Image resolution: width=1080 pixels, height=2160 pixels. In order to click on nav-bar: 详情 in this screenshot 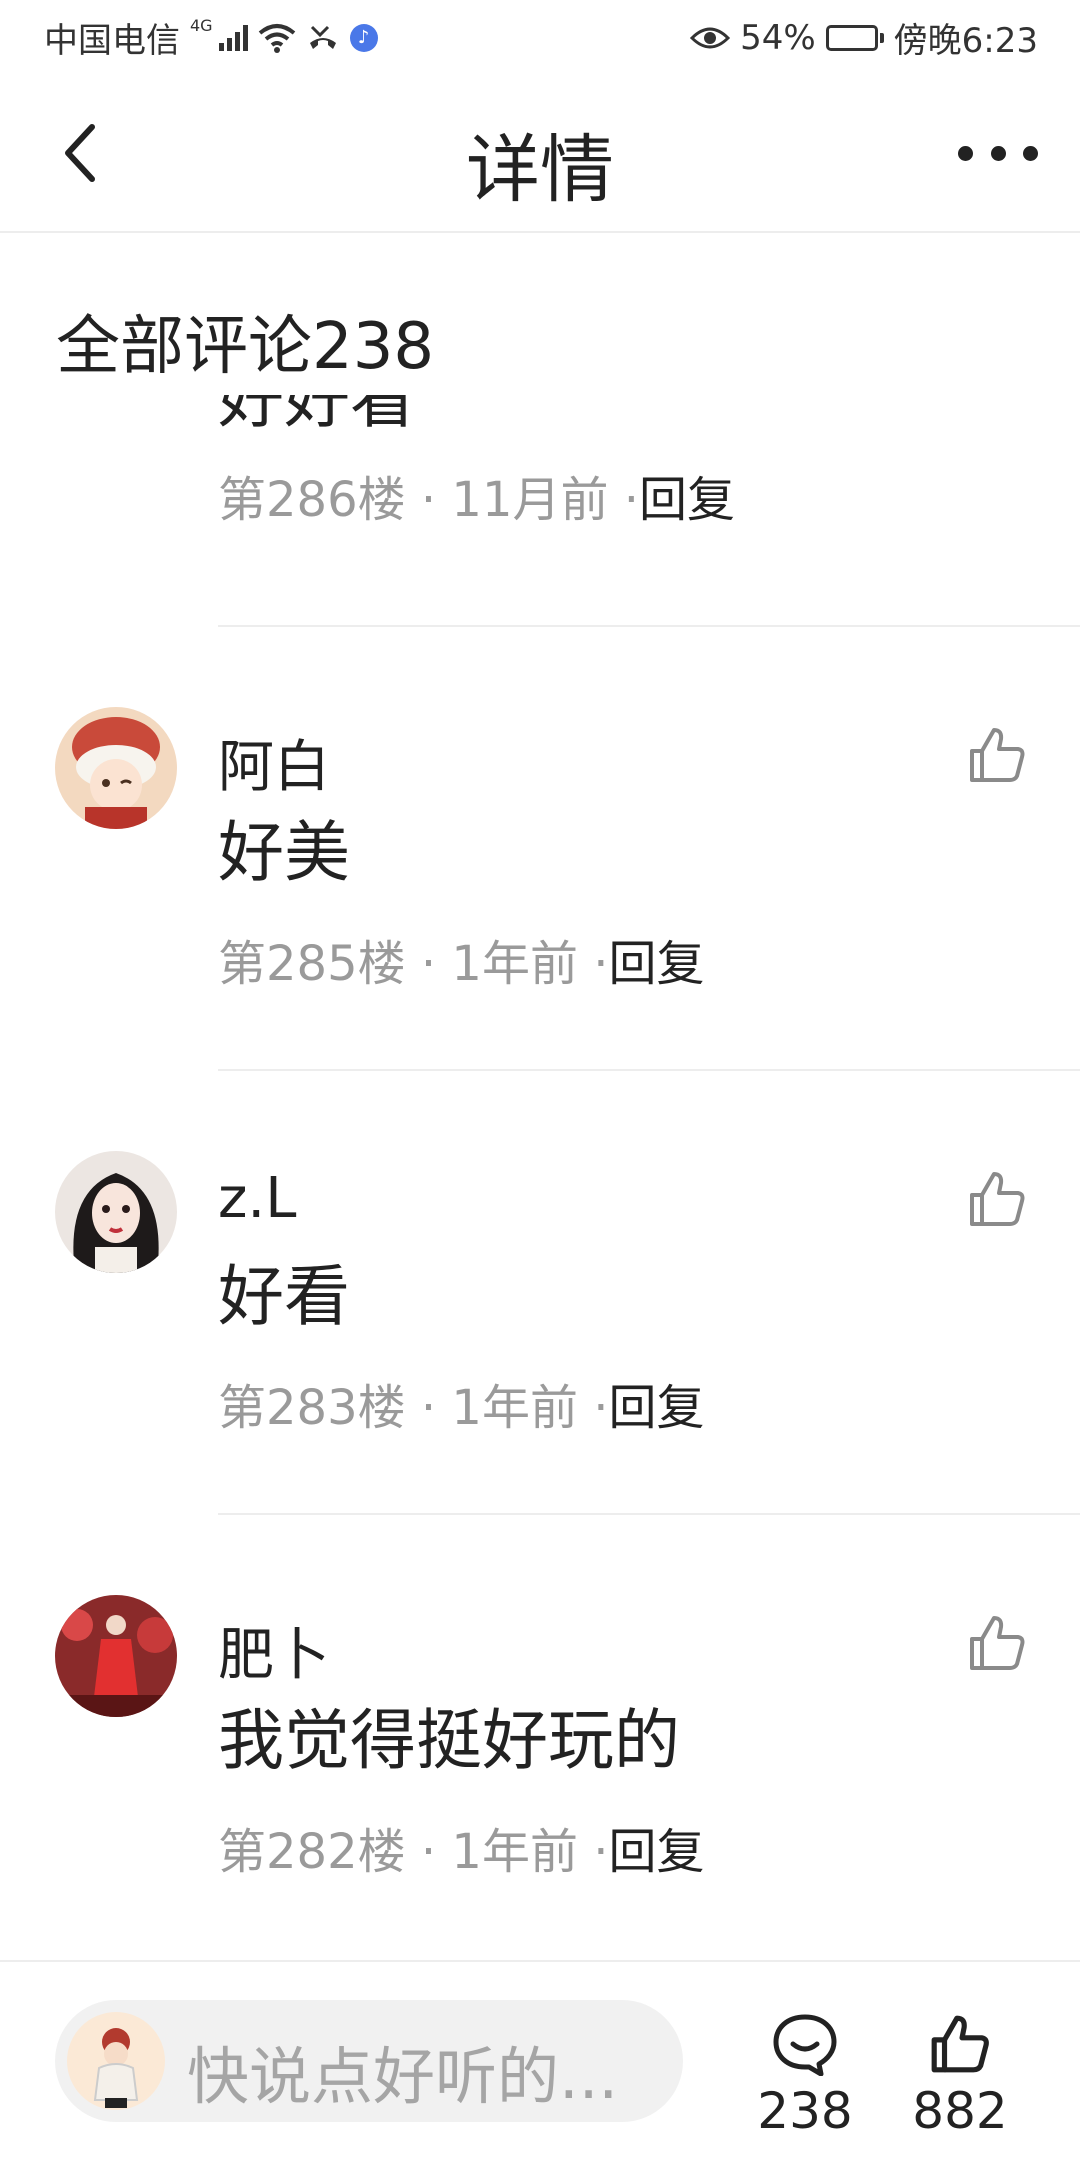, I will do `click(540, 154)`.